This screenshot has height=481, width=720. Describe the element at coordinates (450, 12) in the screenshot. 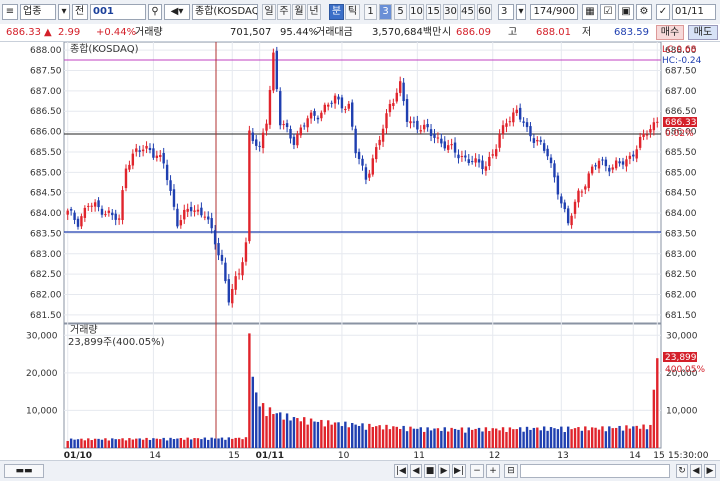

I see `step-30: 30` at that location.